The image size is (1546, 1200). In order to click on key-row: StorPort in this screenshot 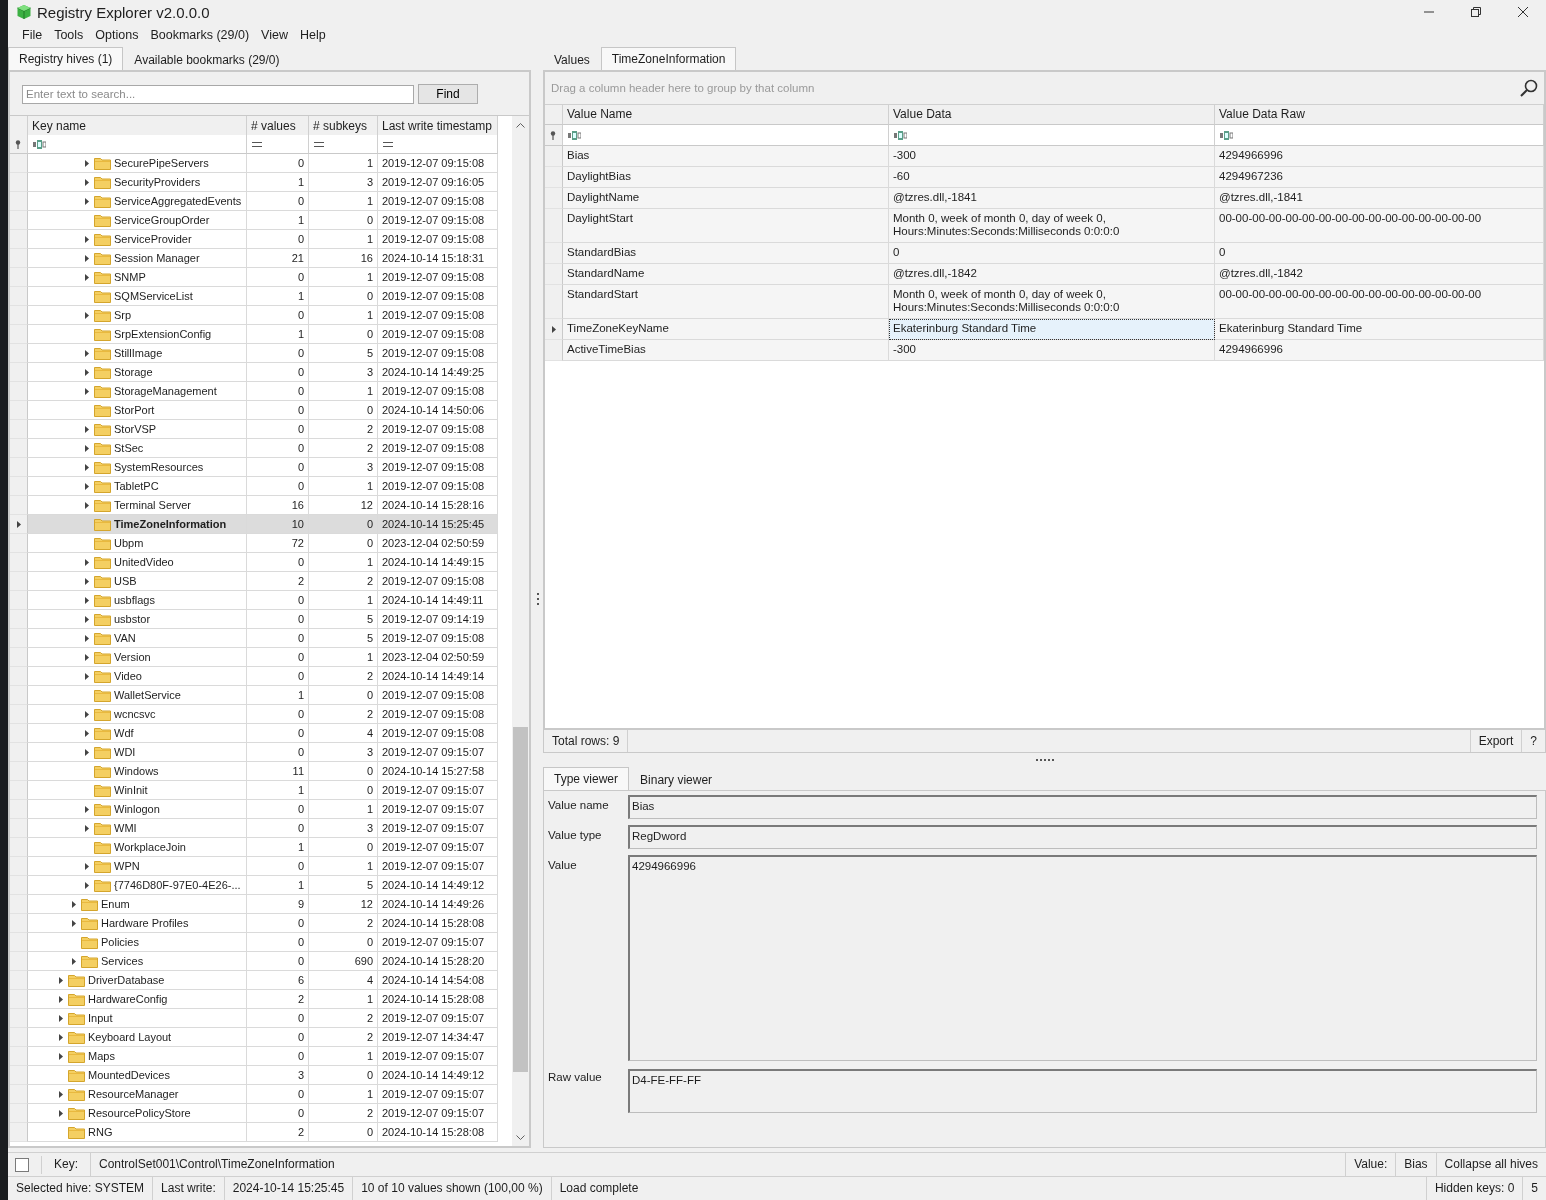, I will do `click(137, 410)`.